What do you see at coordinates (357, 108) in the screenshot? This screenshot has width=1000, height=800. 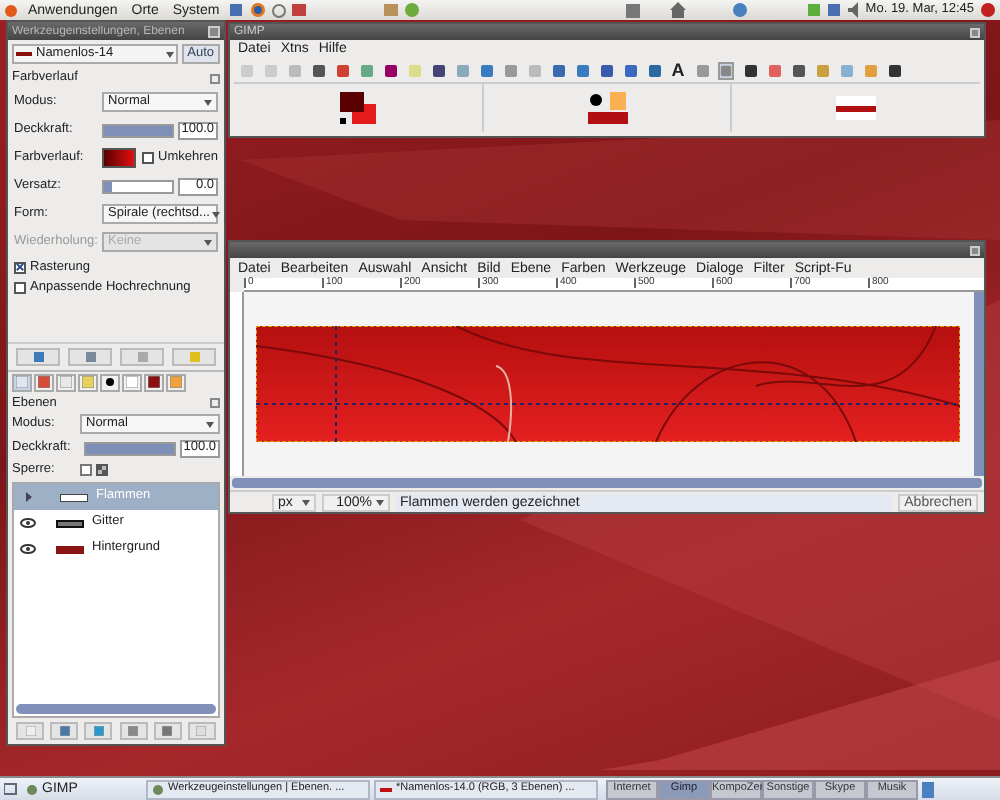 I see `color-swatch` at bounding box center [357, 108].